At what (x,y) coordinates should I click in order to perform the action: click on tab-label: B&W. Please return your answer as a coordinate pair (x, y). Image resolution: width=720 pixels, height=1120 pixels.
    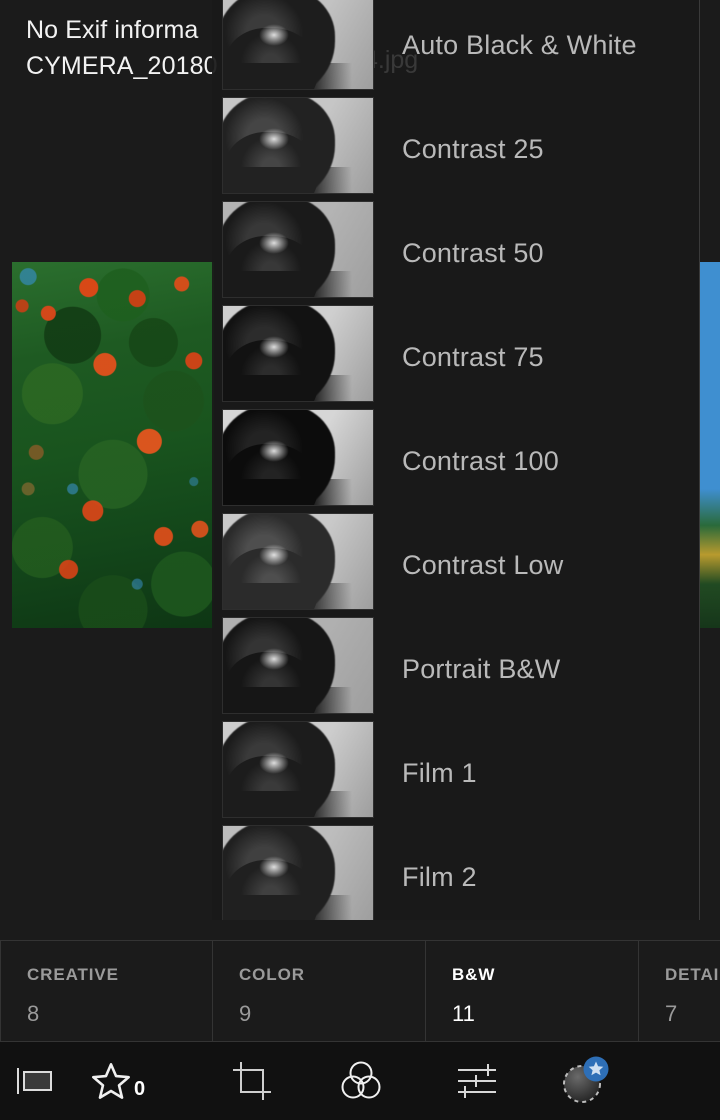
    Looking at the image, I should click on (474, 974).